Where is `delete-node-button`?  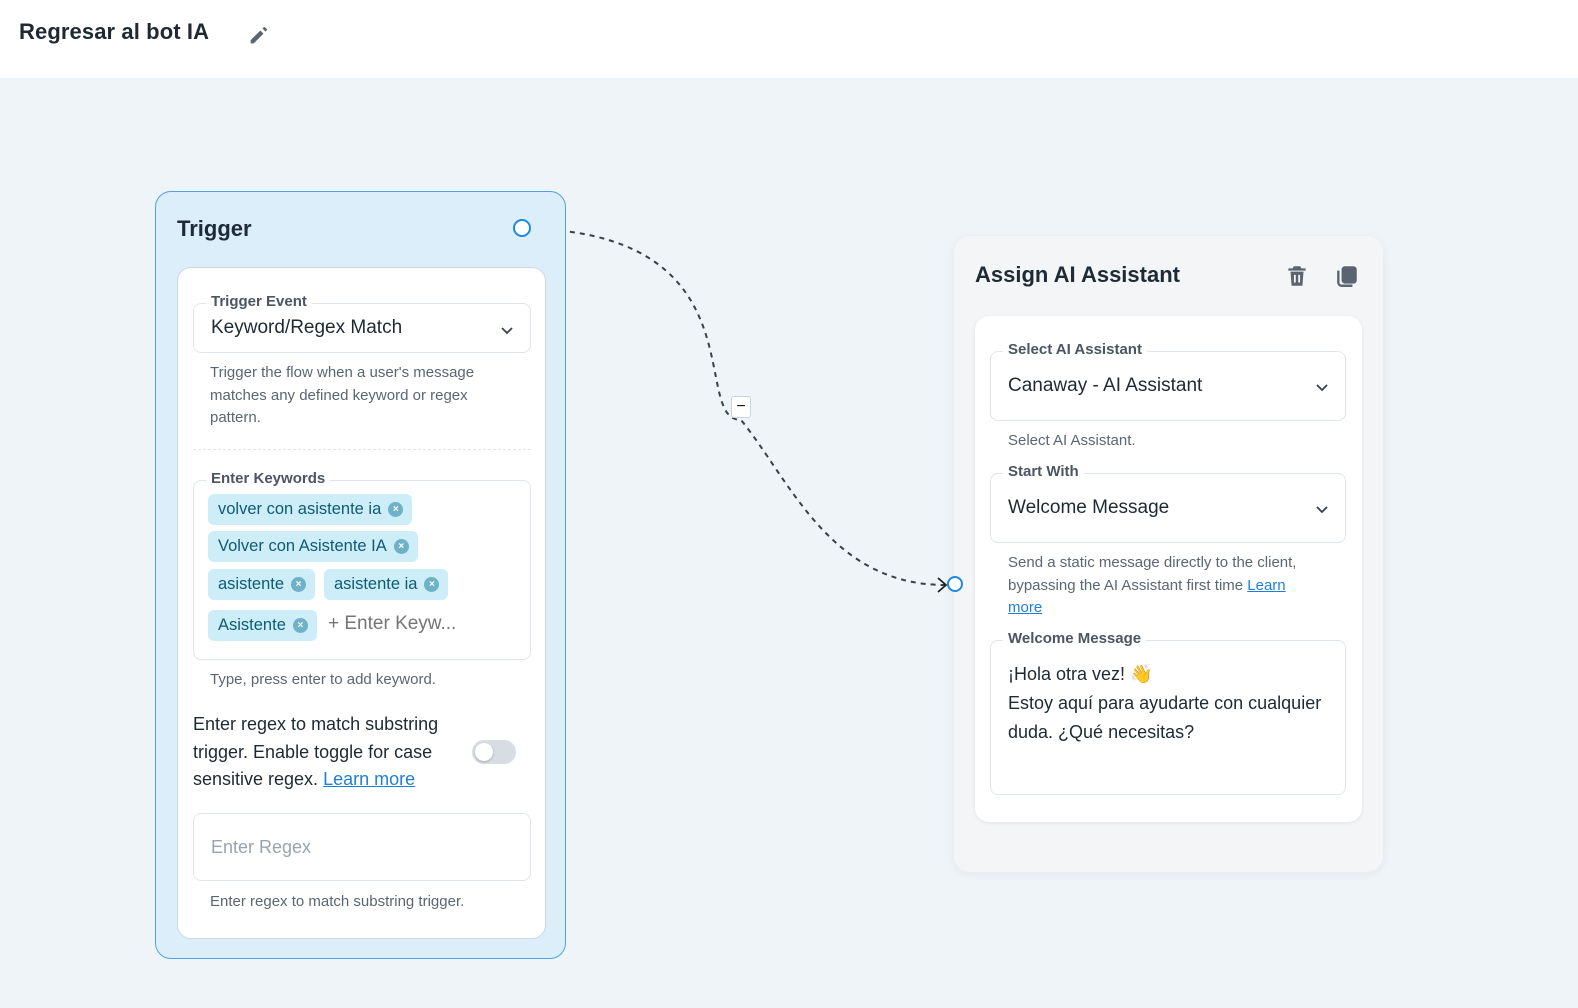
delete-node-button is located at coordinates (1297, 276).